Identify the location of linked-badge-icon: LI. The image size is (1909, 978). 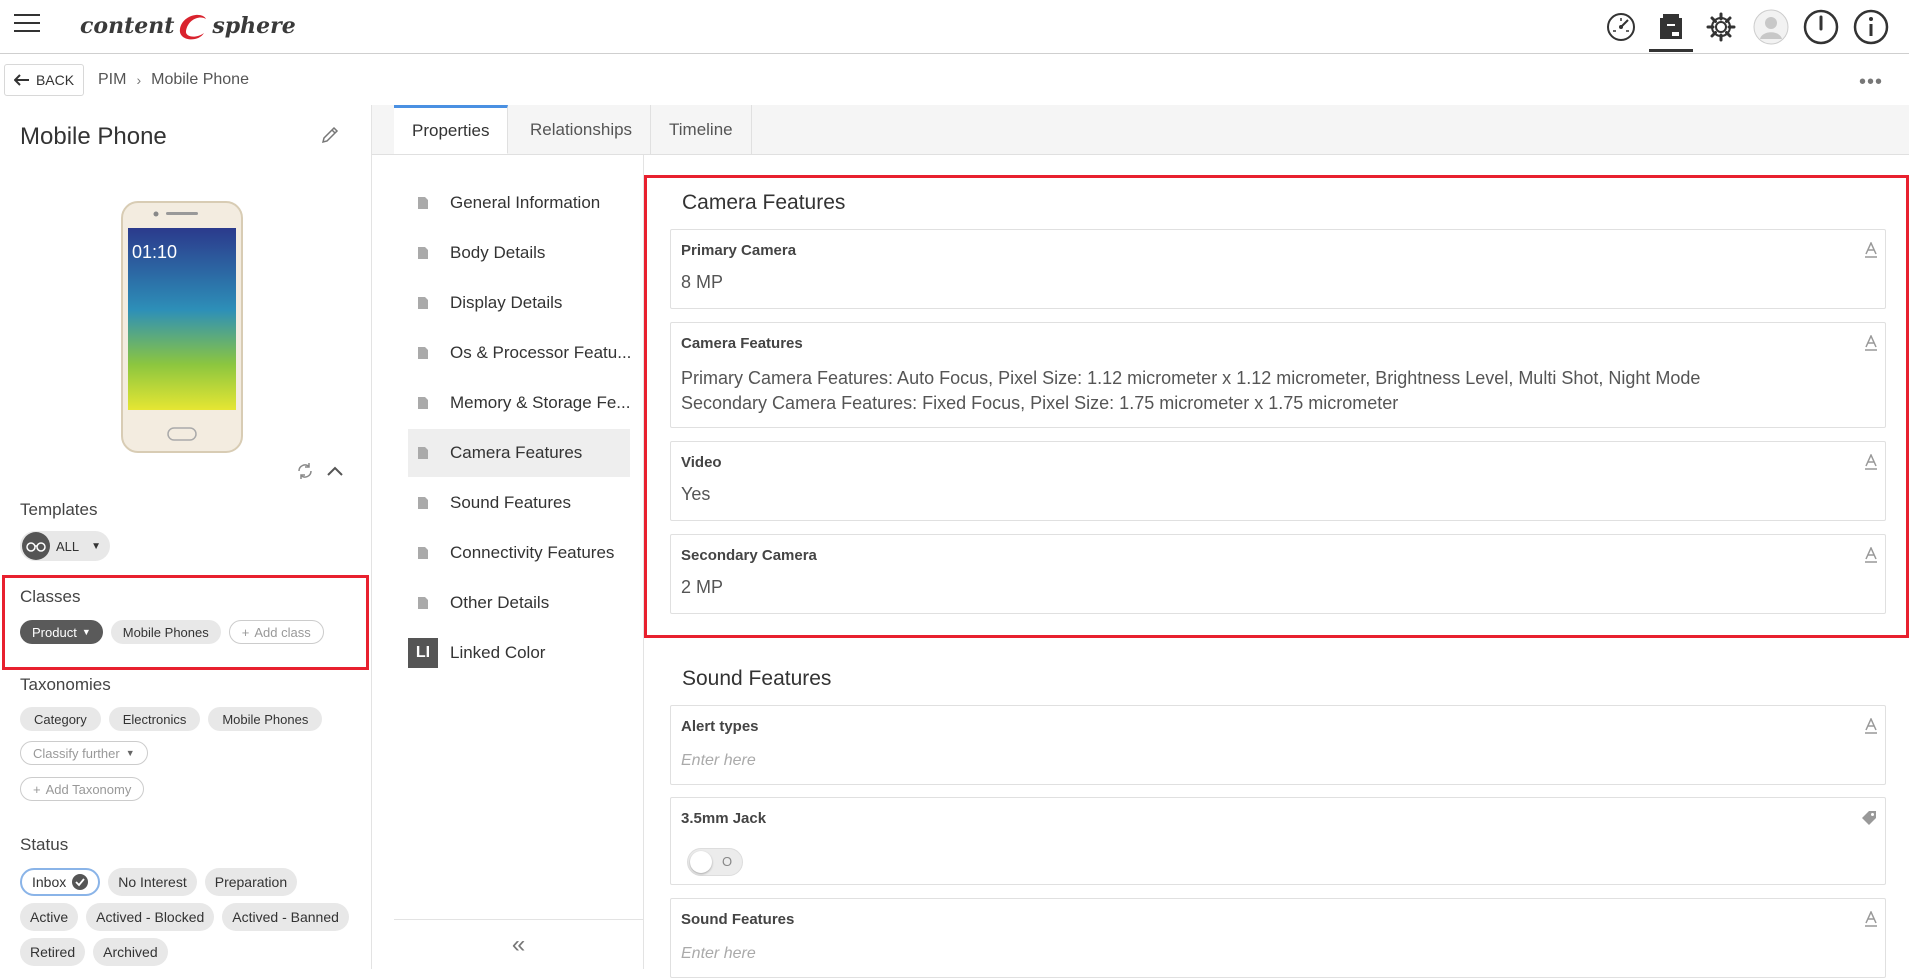
(423, 653).